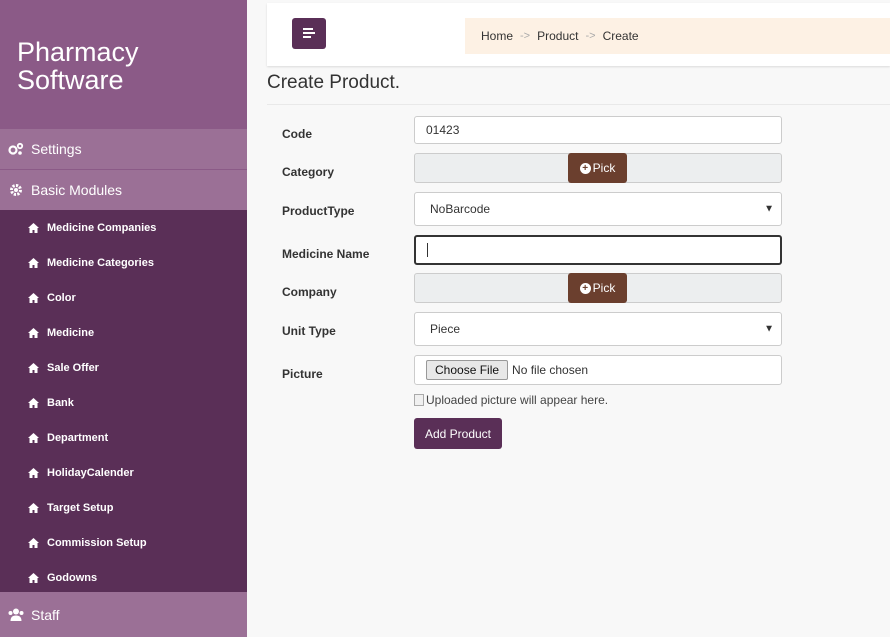  Describe the element at coordinates (334, 82) in the screenshot. I see `page-title: Create Product.` at that location.